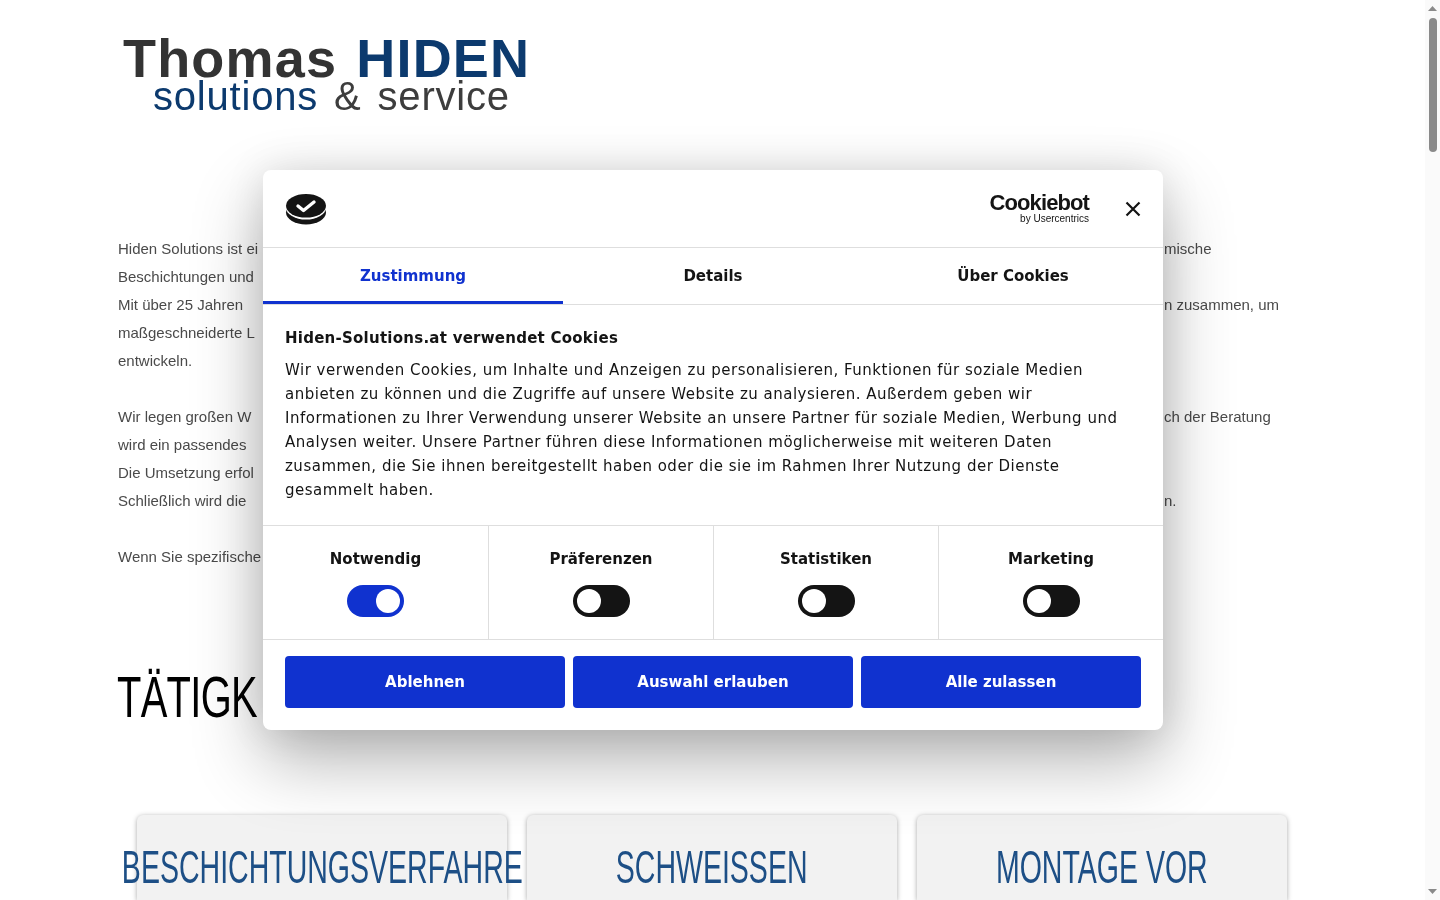 The image size is (1440, 900). Describe the element at coordinates (1102, 867) in the screenshot. I see `card-title: MONTAGE VOR` at that location.